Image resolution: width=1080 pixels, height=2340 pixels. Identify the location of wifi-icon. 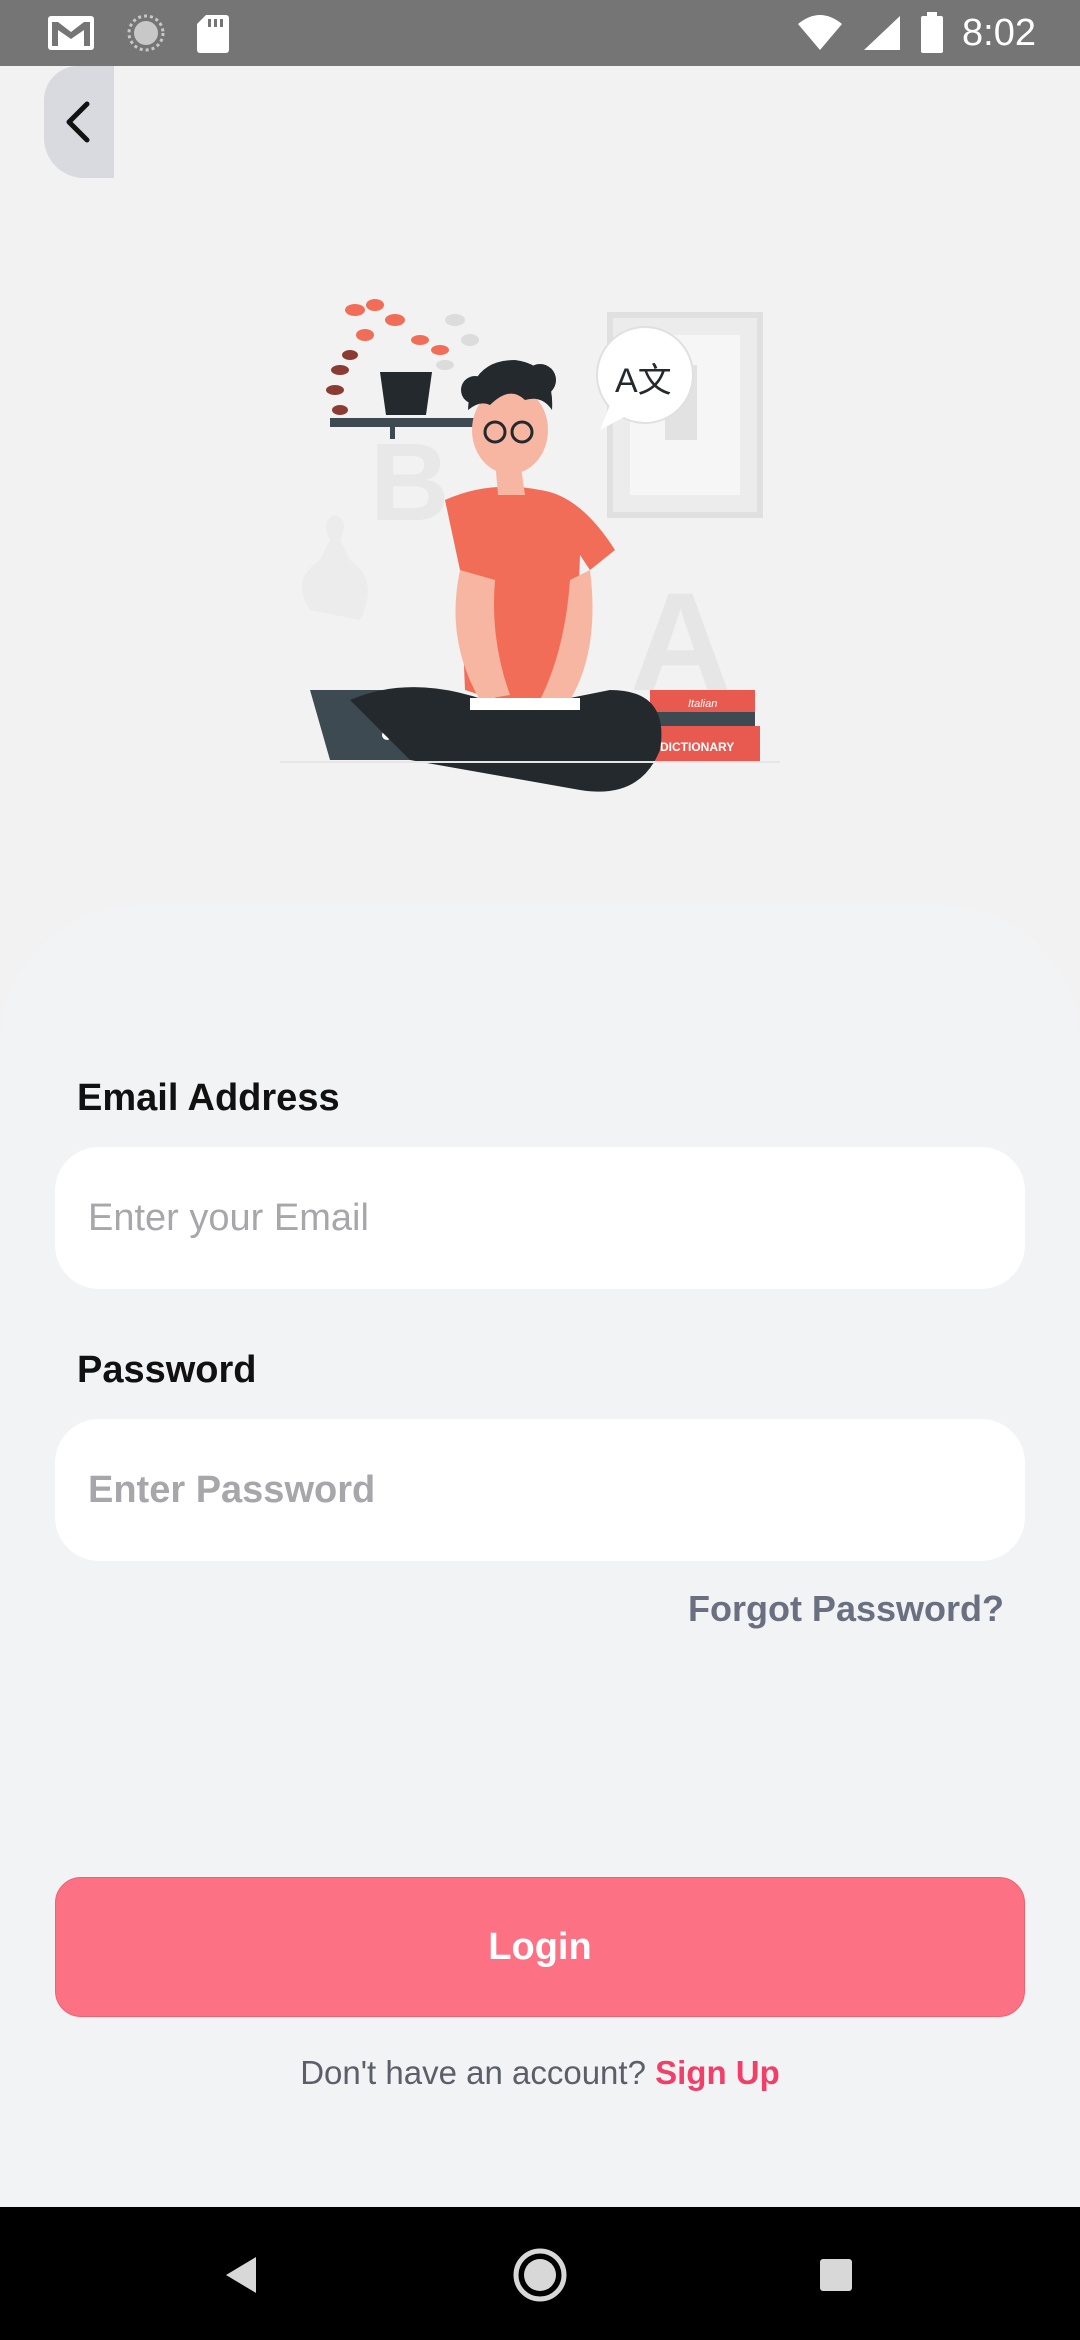
(820, 32).